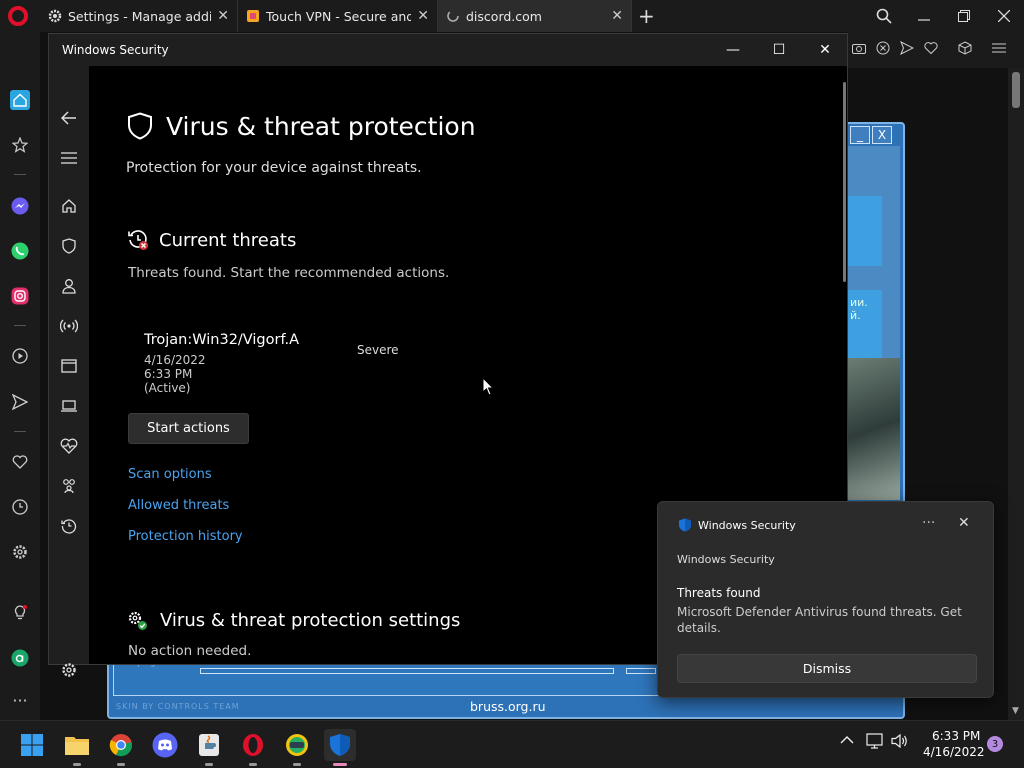 This screenshot has height=768, width=1024. I want to click on tab-title: discord.com, so click(504, 16).